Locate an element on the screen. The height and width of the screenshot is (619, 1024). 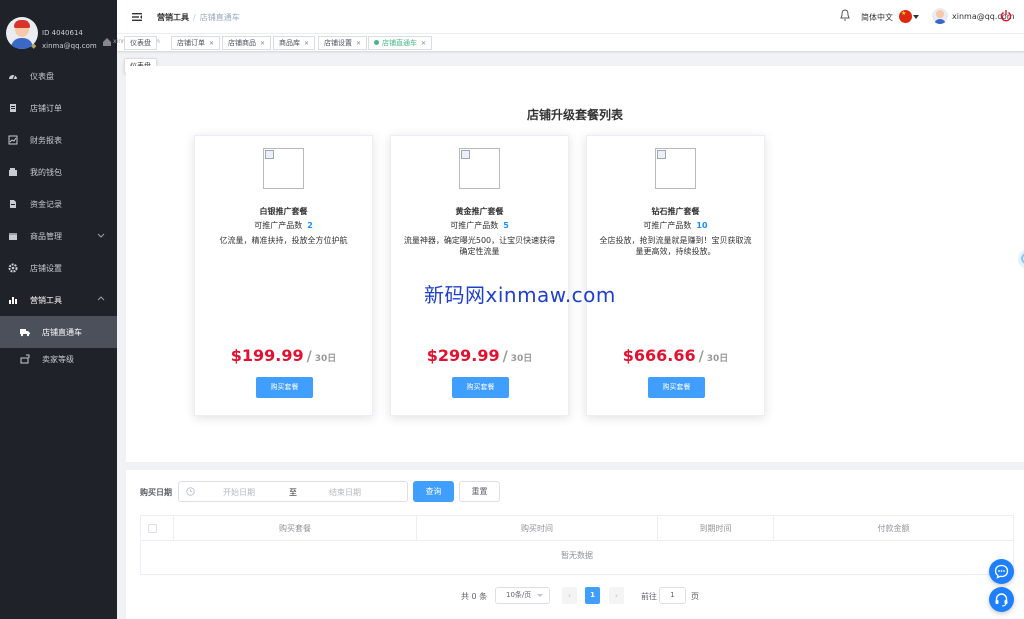
pagination: 共 0 条 10条/页 ‹ 1 › 前往 1 页 is located at coordinates (575, 595).